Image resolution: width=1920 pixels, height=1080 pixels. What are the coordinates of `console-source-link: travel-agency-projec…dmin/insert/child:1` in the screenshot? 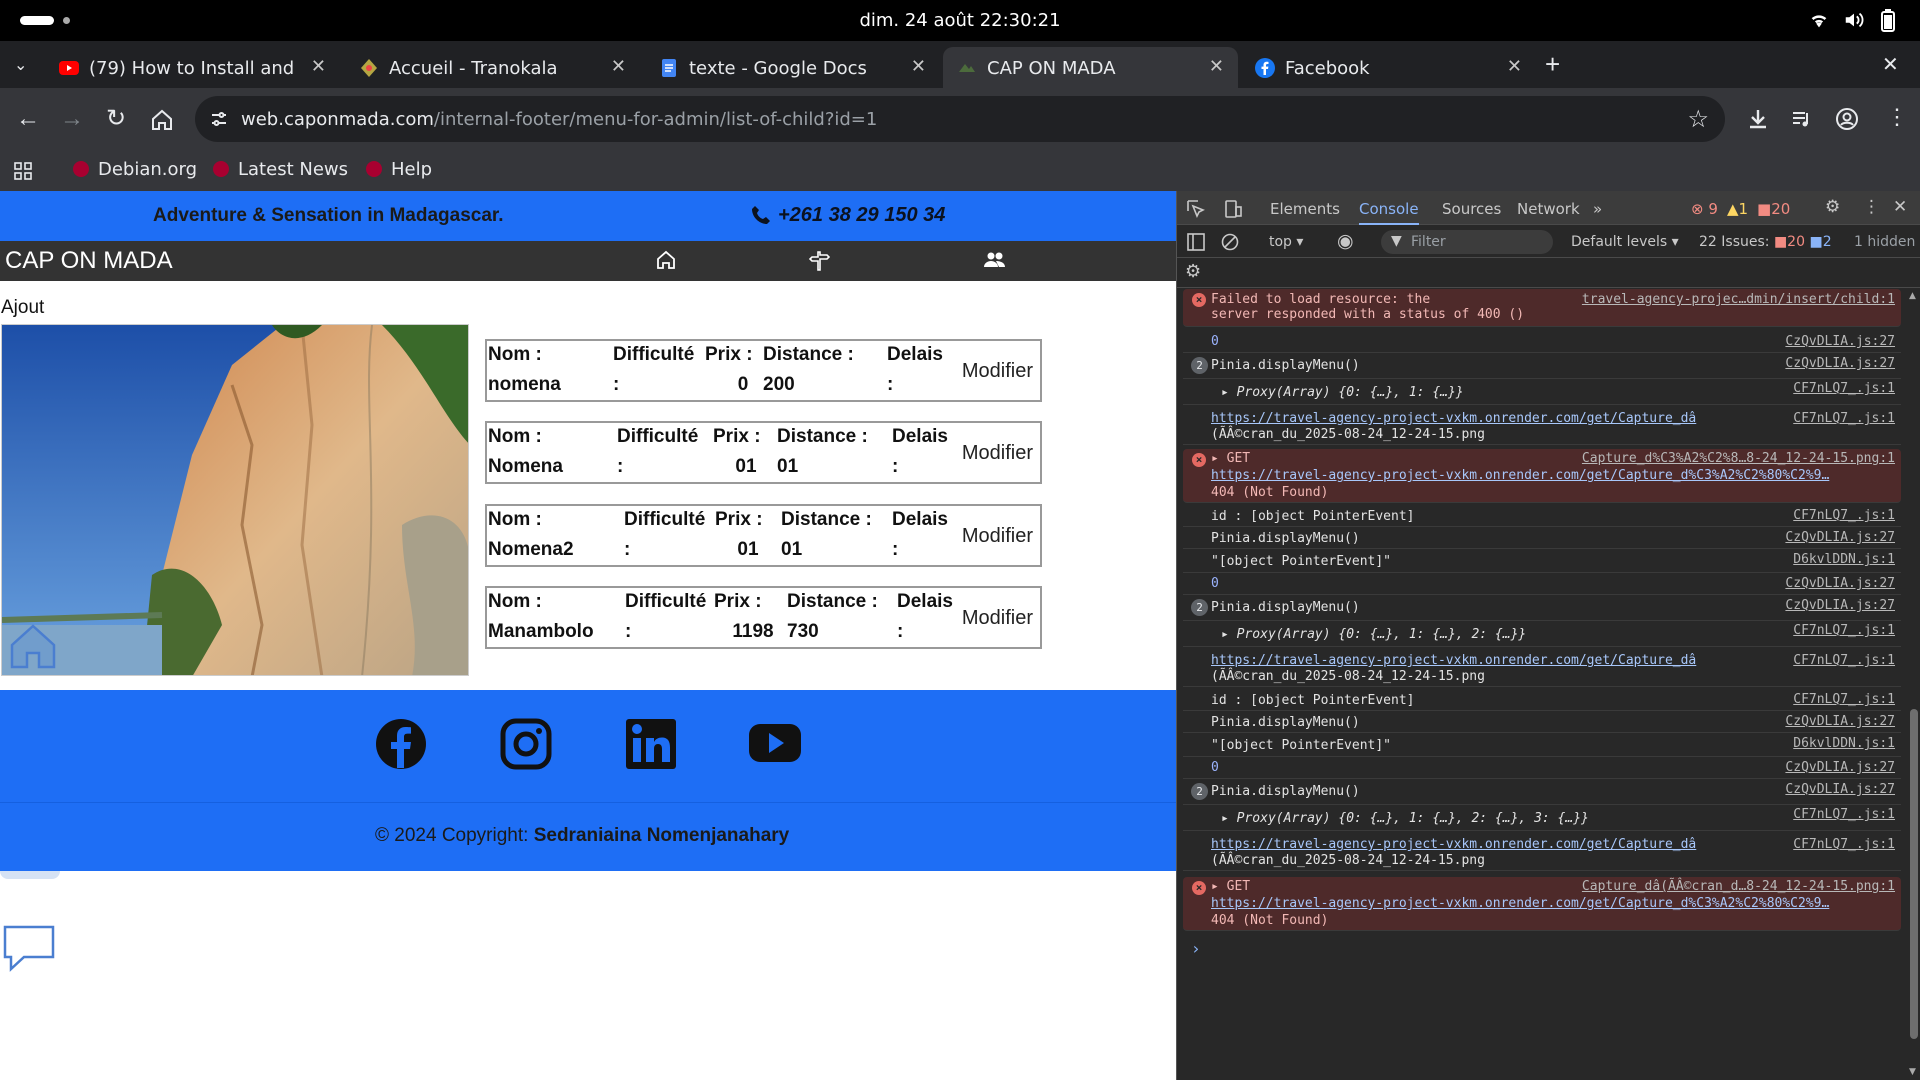 It's located at (1738, 299).